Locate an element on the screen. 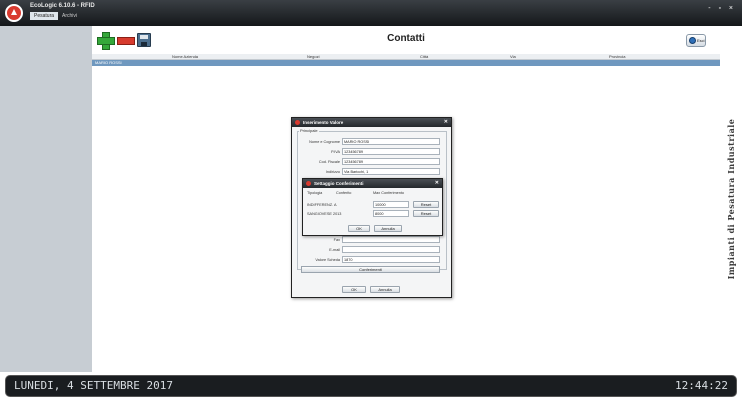 Image resolution: width=742 pixels, height=399 pixels. dialog-title: Inserimento Valore is located at coordinates (323, 122).